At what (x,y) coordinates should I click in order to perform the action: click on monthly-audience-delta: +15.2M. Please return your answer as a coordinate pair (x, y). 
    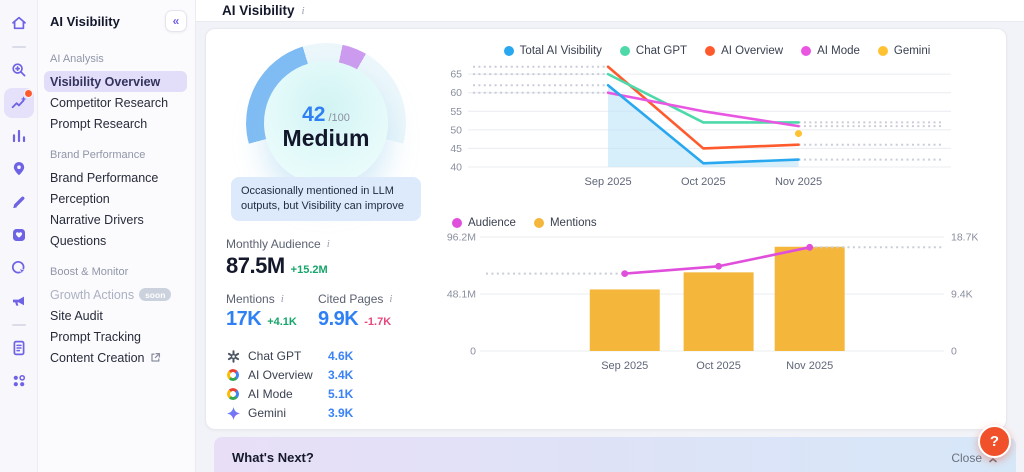
    Looking at the image, I should click on (309, 269).